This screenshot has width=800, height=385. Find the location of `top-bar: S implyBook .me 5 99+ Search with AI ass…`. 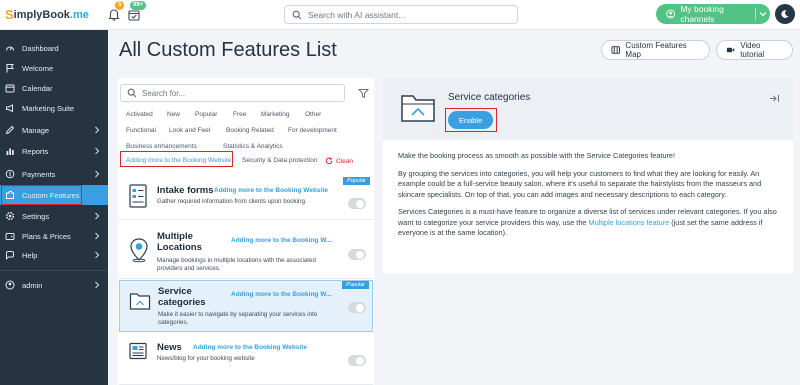

top-bar: S implyBook .me 5 99+ Search with AI ass… is located at coordinates (400, 15).